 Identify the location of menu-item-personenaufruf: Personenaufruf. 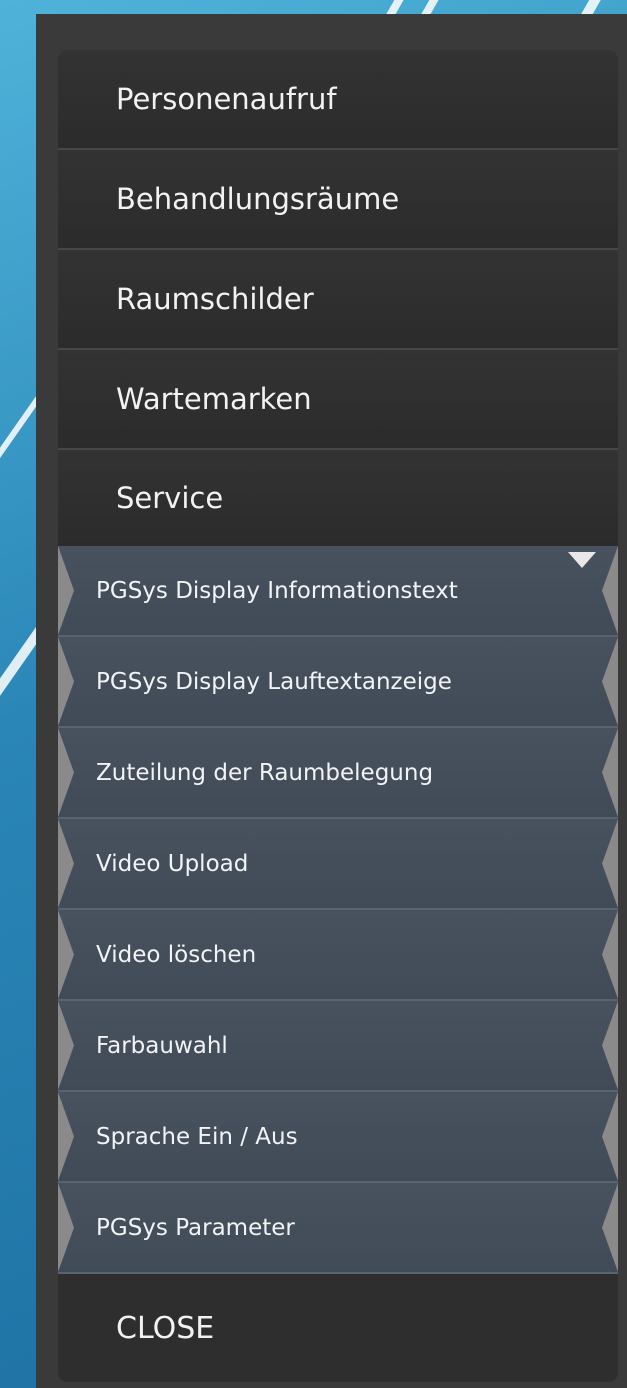
(338, 100).